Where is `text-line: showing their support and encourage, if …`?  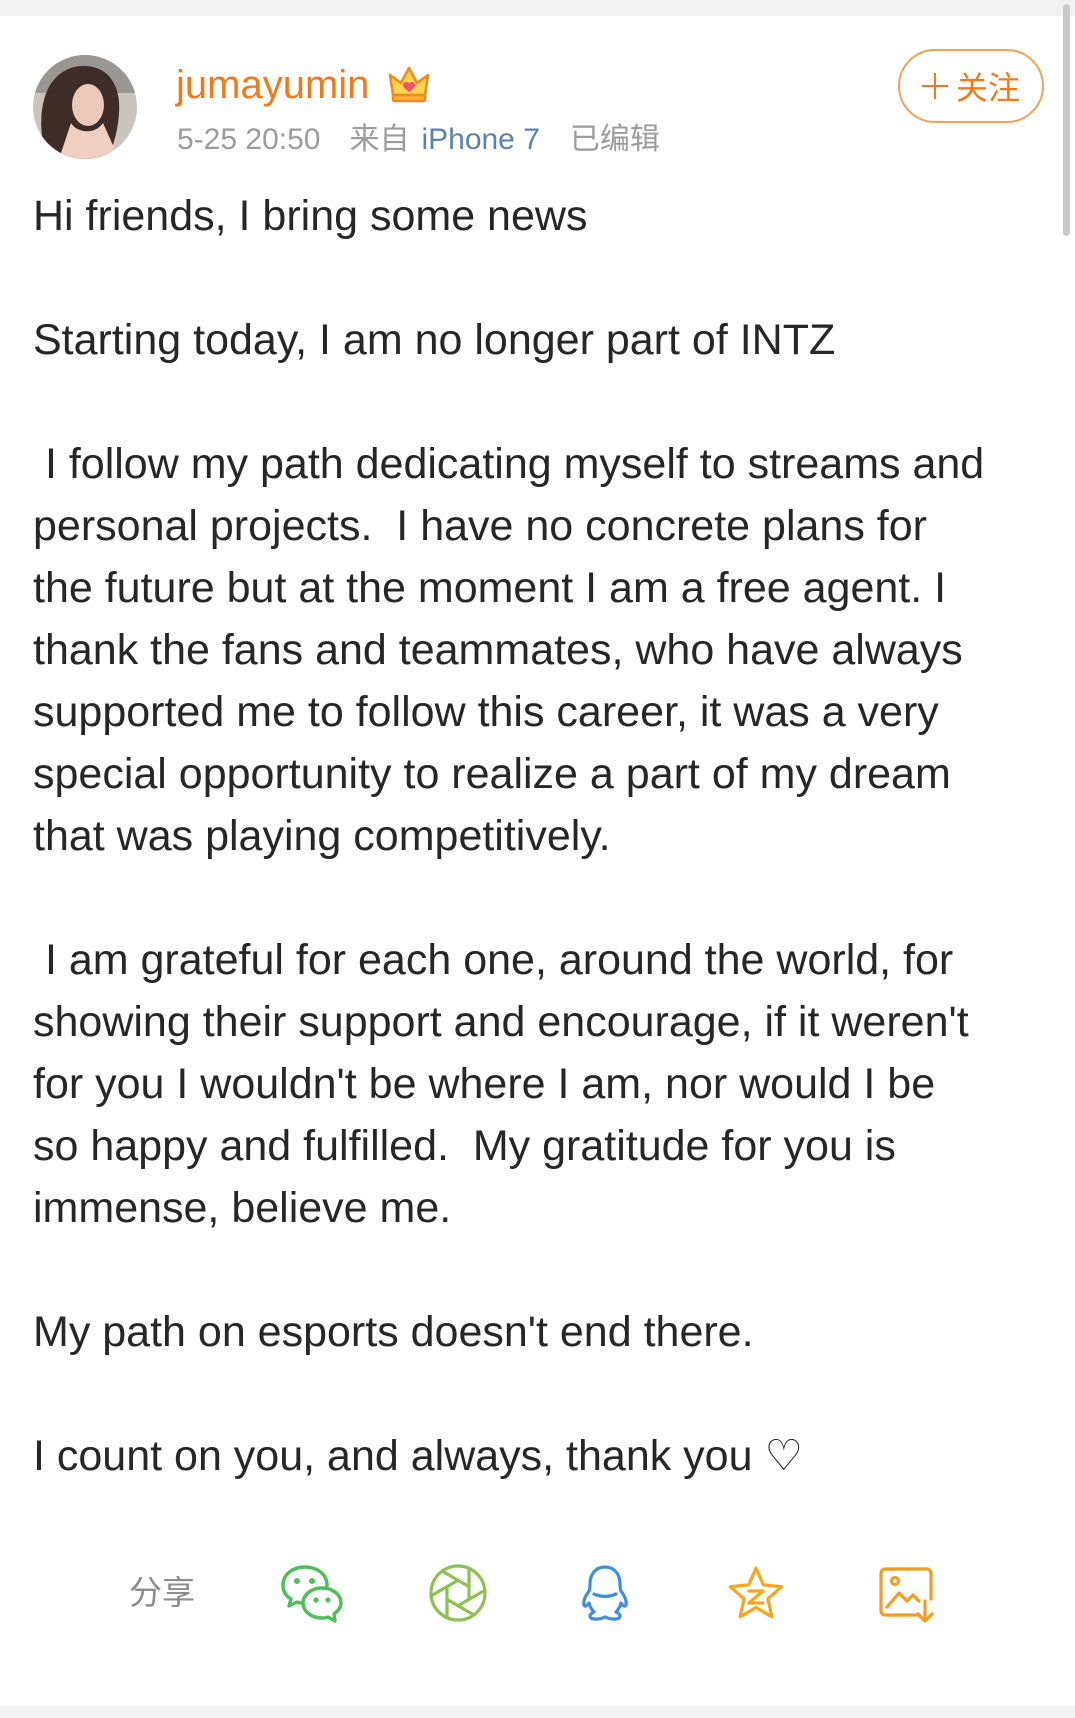
text-line: showing their support and encourage, if … is located at coordinates (501, 1022).